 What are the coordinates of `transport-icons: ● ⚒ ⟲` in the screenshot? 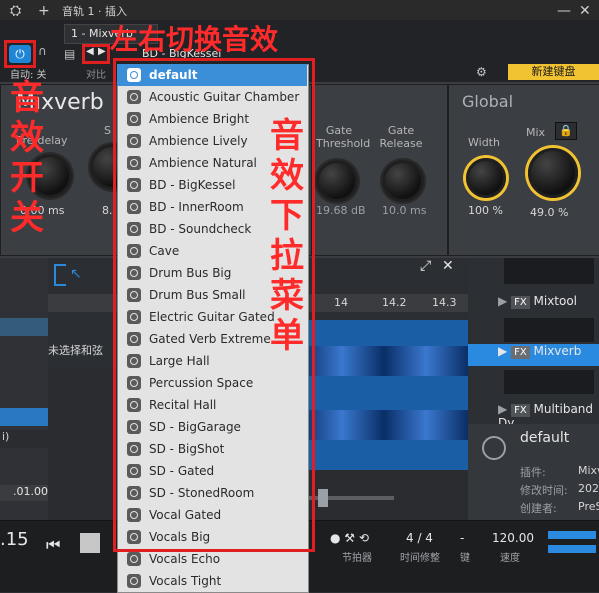 It's located at (349, 538).